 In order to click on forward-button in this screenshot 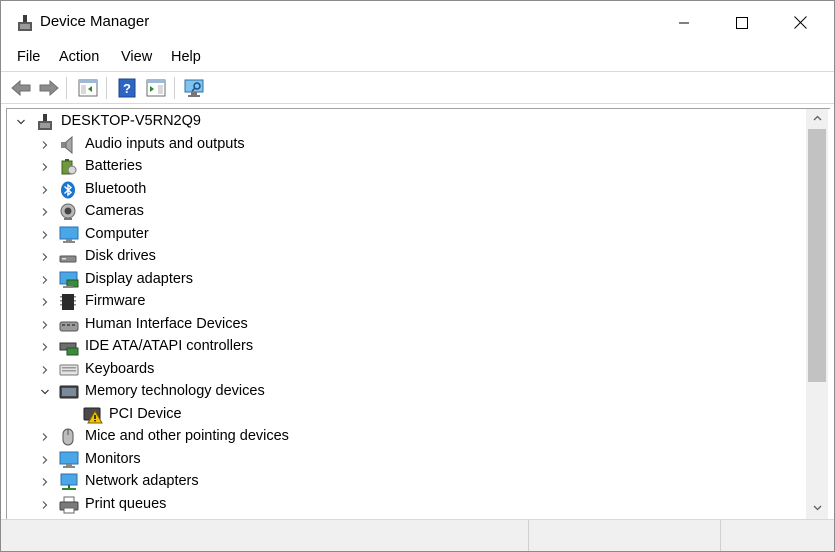, I will do `click(49, 88)`.